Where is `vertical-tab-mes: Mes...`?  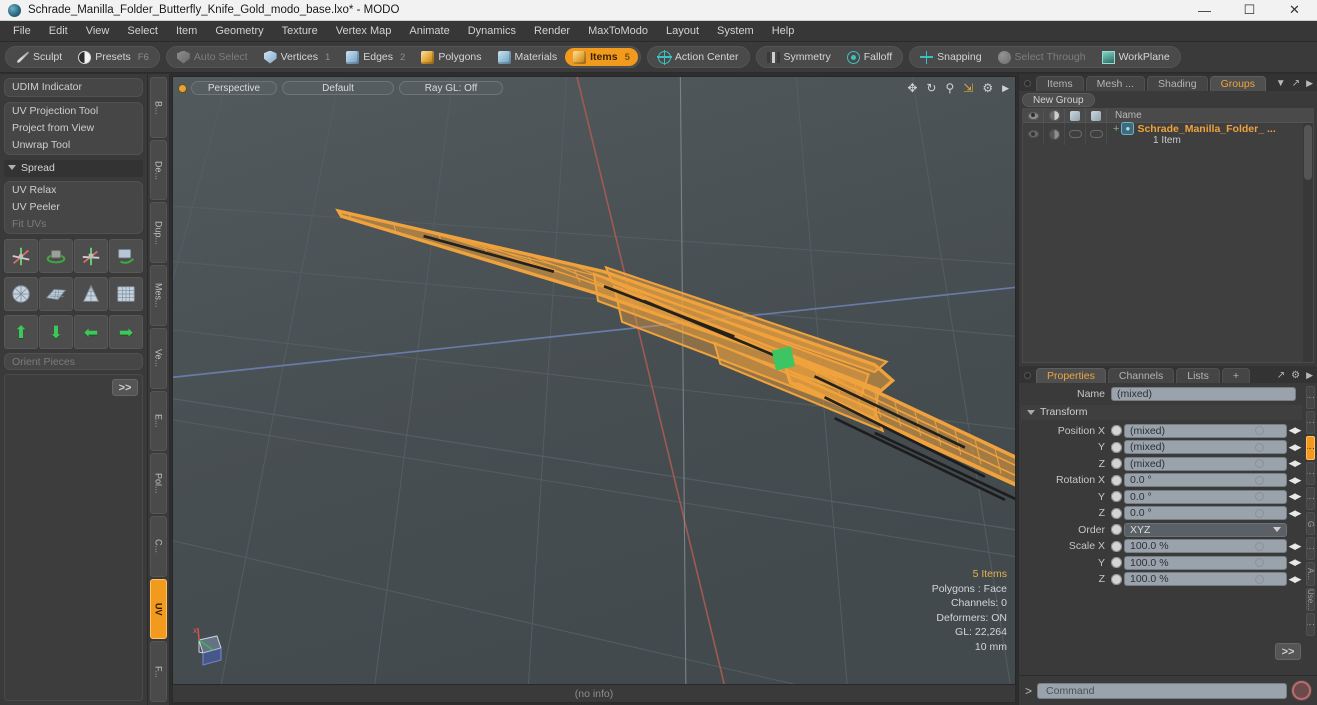 vertical-tab-mes: Mes... is located at coordinates (158, 295).